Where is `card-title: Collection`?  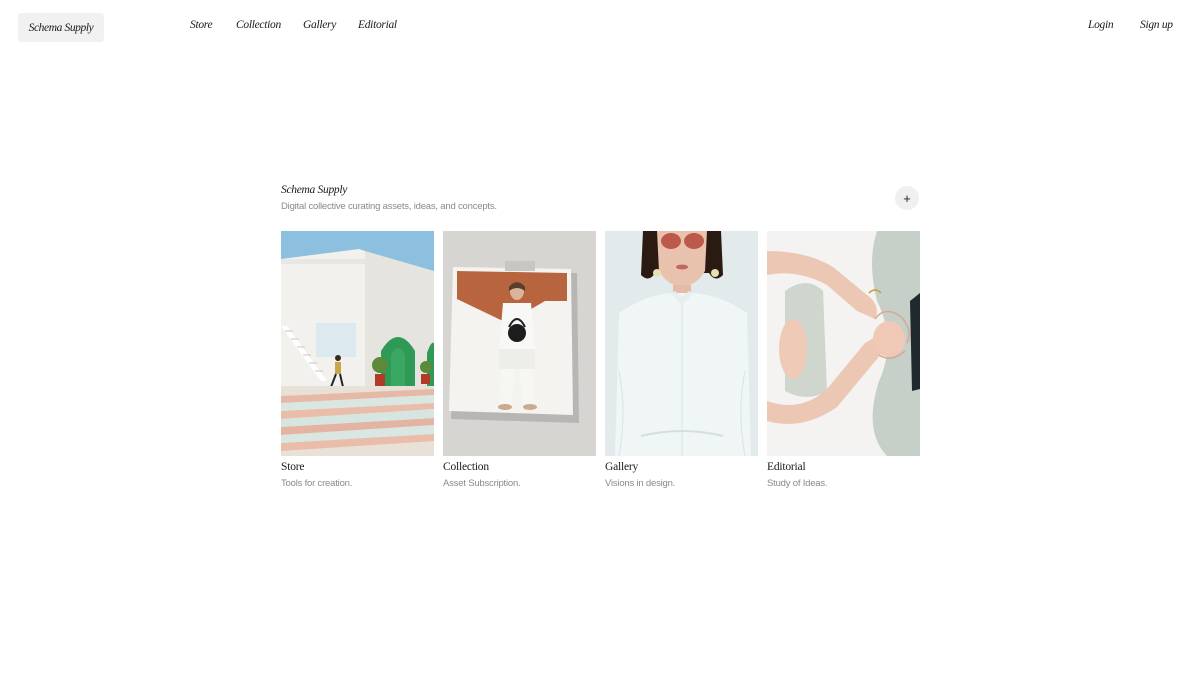
card-title: Collection is located at coordinates (466, 467).